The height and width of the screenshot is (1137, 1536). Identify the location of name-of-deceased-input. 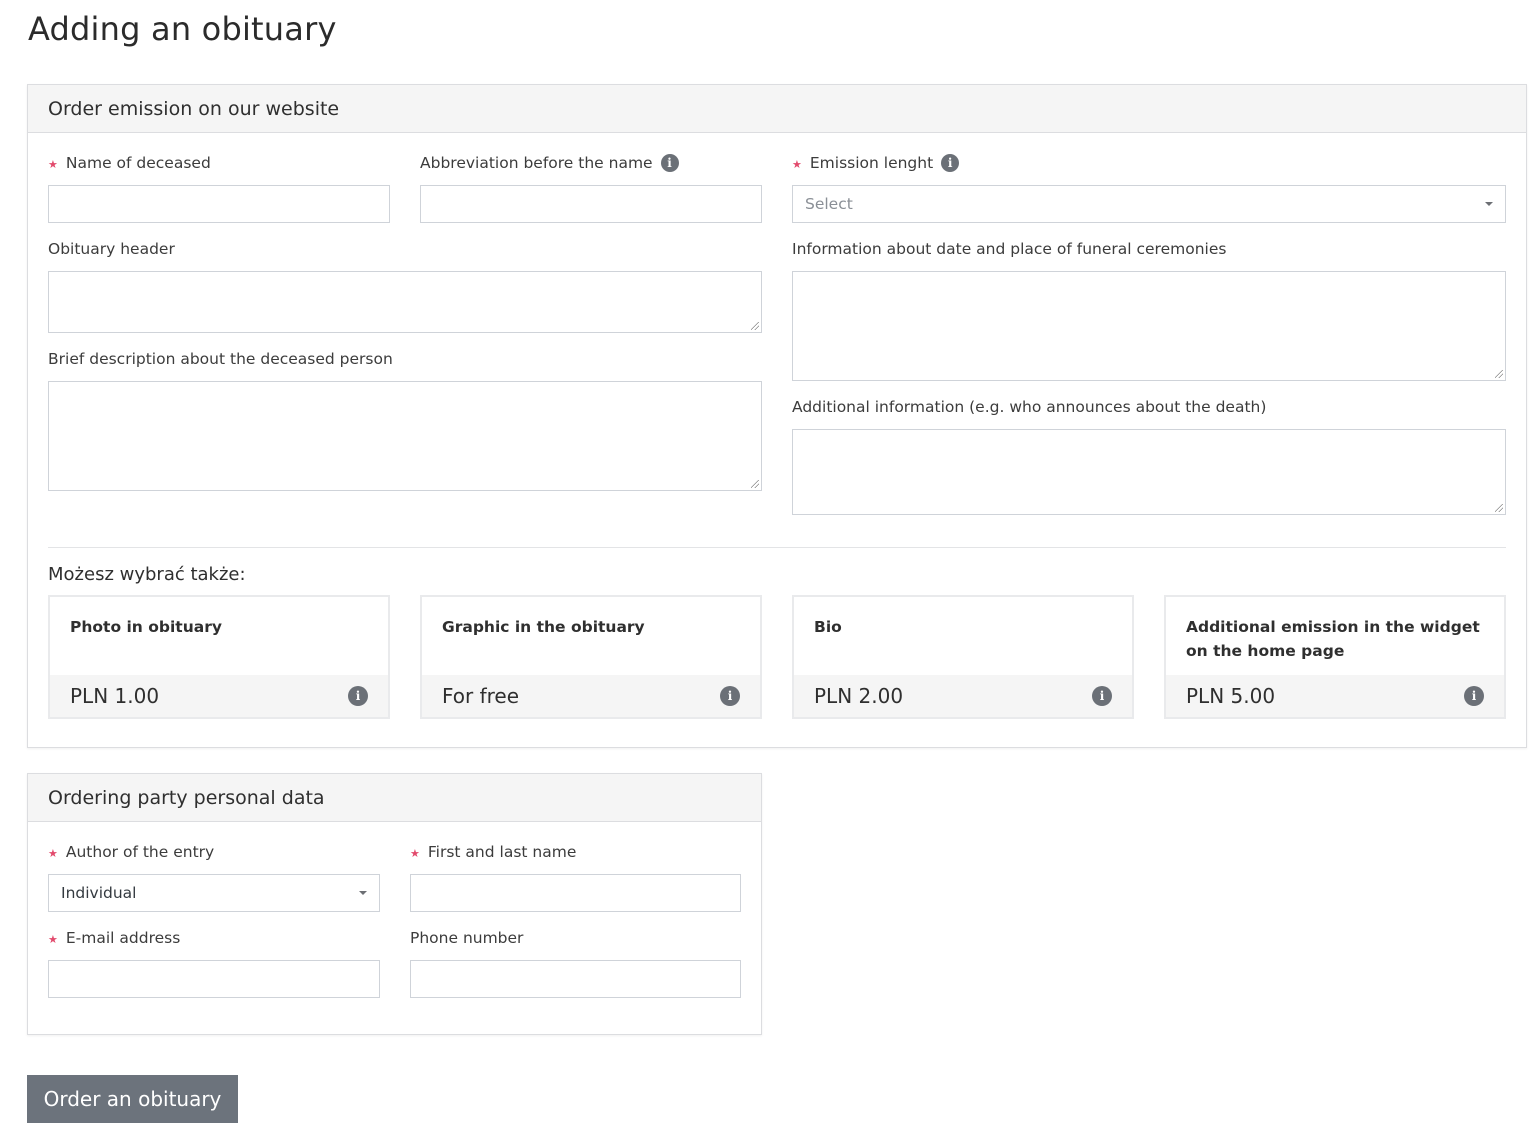
(219, 204).